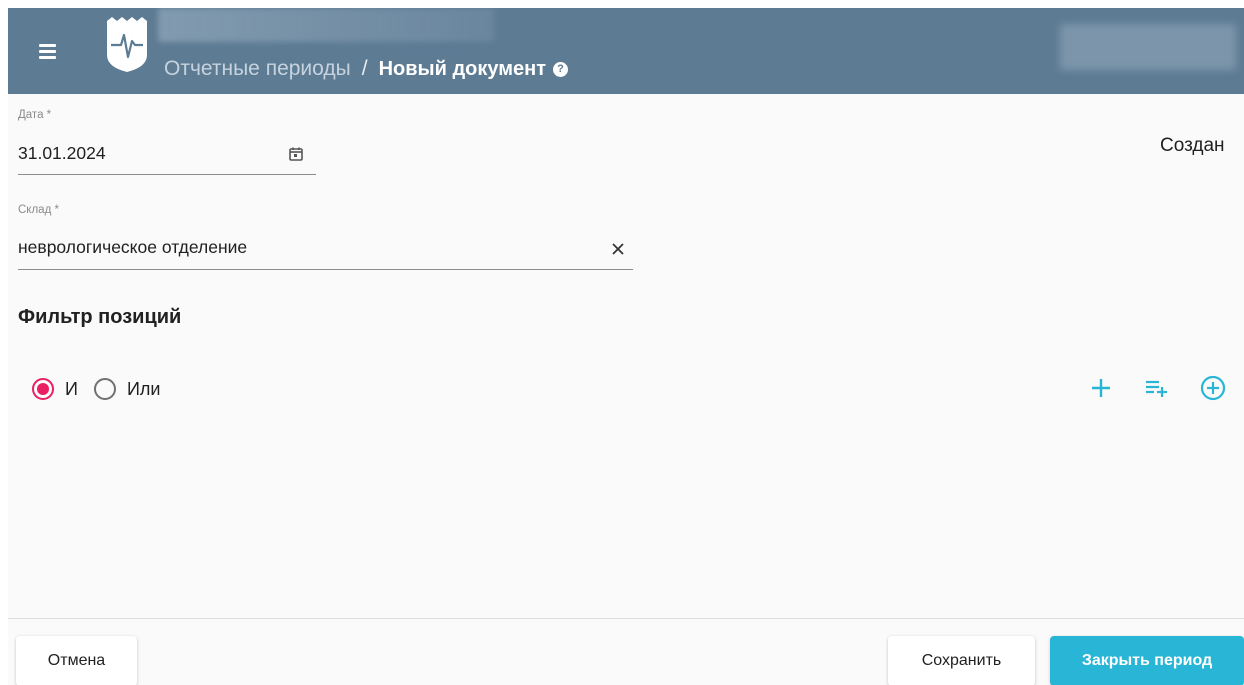 The image size is (1244, 685). What do you see at coordinates (1157, 388) in the screenshot?
I see `playlist-add-icon` at bounding box center [1157, 388].